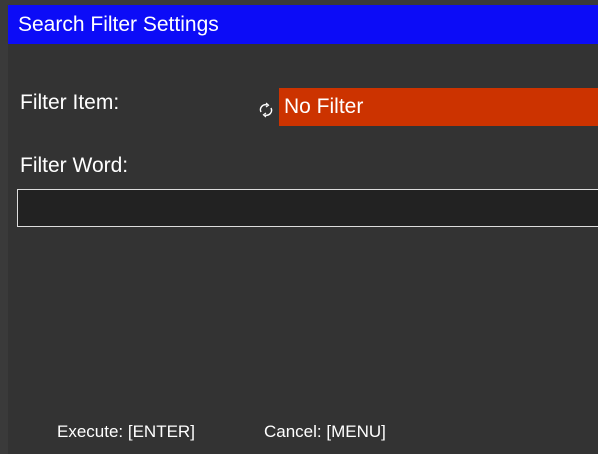  What do you see at coordinates (266, 110) in the screenshot?
I see `cycle-icon` at bounding box center [266, 110].